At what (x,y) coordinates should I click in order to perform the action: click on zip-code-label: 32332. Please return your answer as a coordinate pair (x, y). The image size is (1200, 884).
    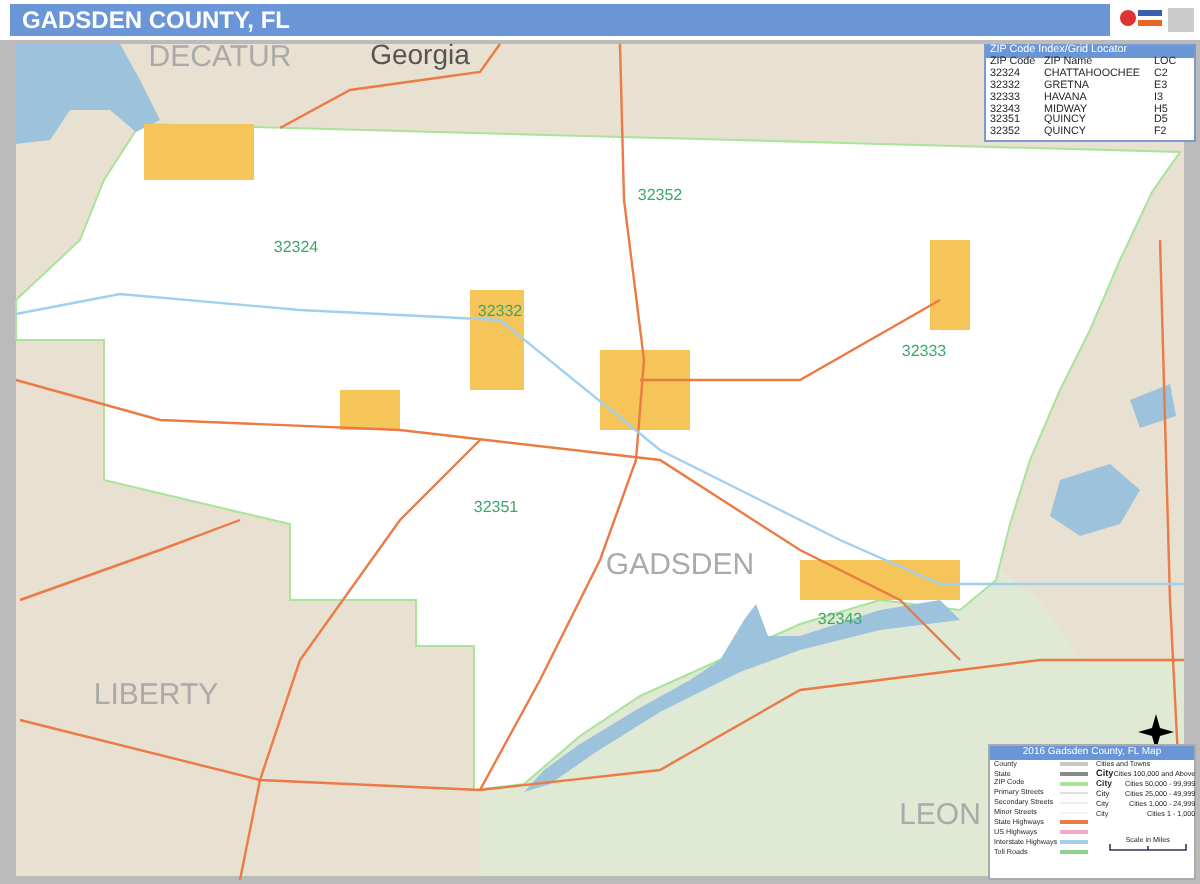
    Looking at the image, I should click on (500, 311).